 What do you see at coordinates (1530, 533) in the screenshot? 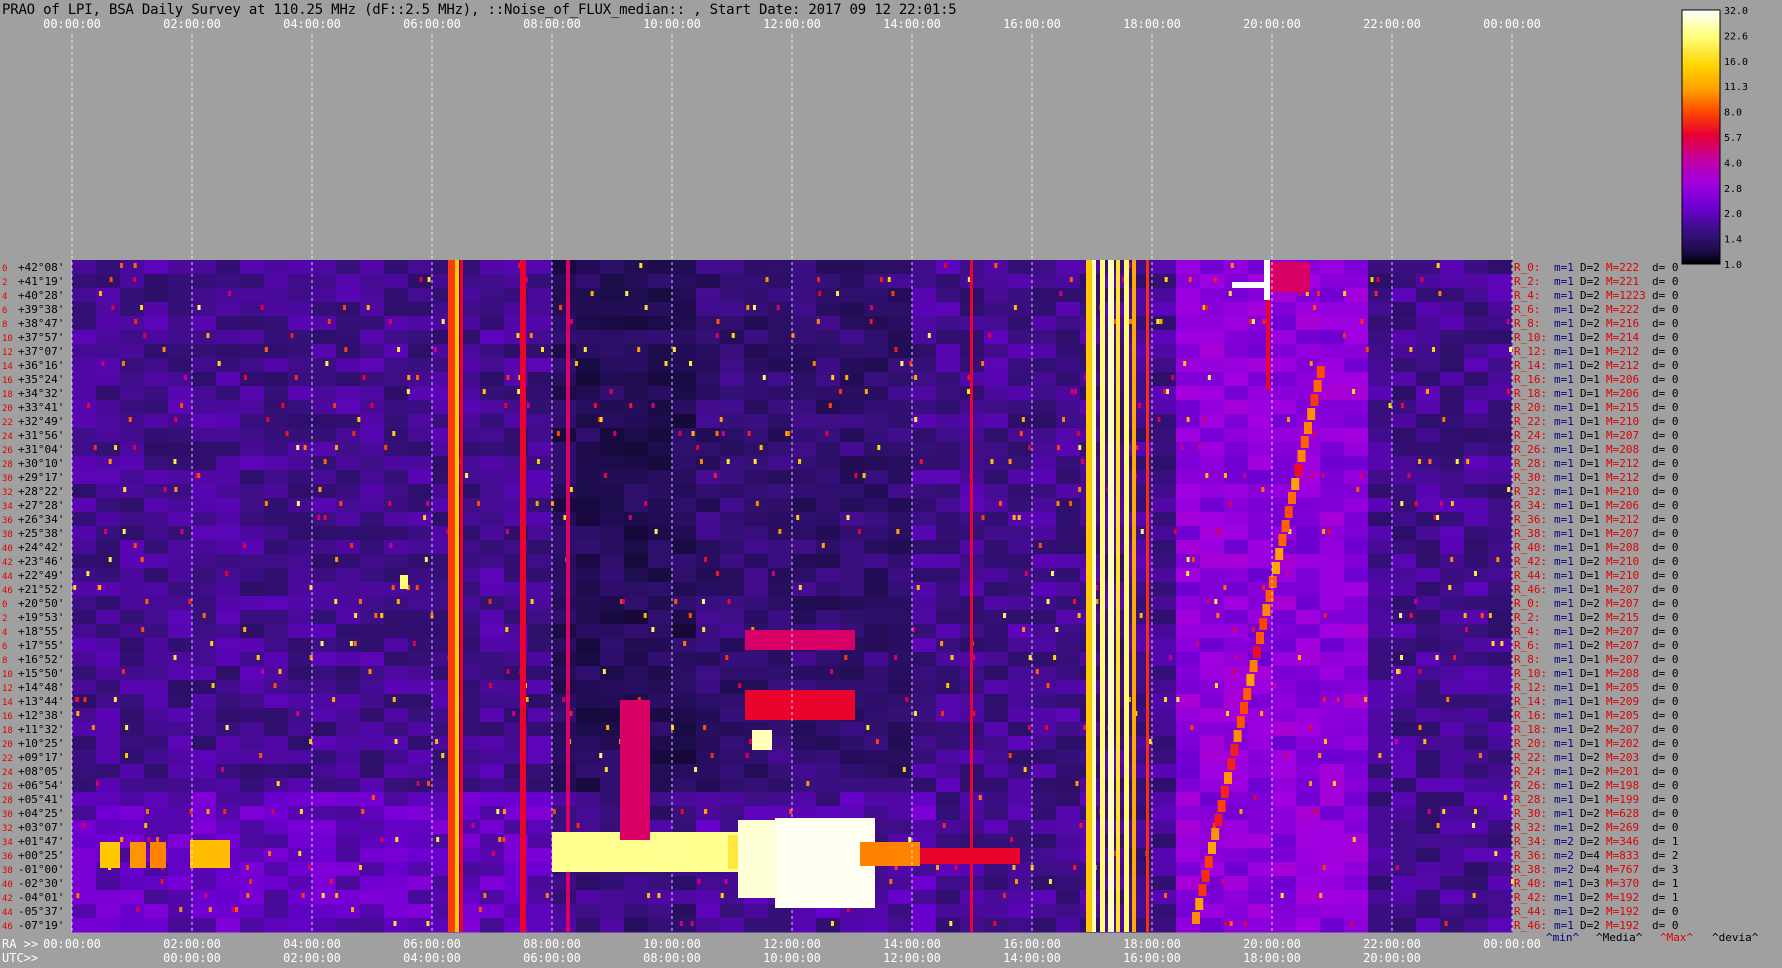
I see `beam-id: R_38:` at bounding box center [1530, 533].